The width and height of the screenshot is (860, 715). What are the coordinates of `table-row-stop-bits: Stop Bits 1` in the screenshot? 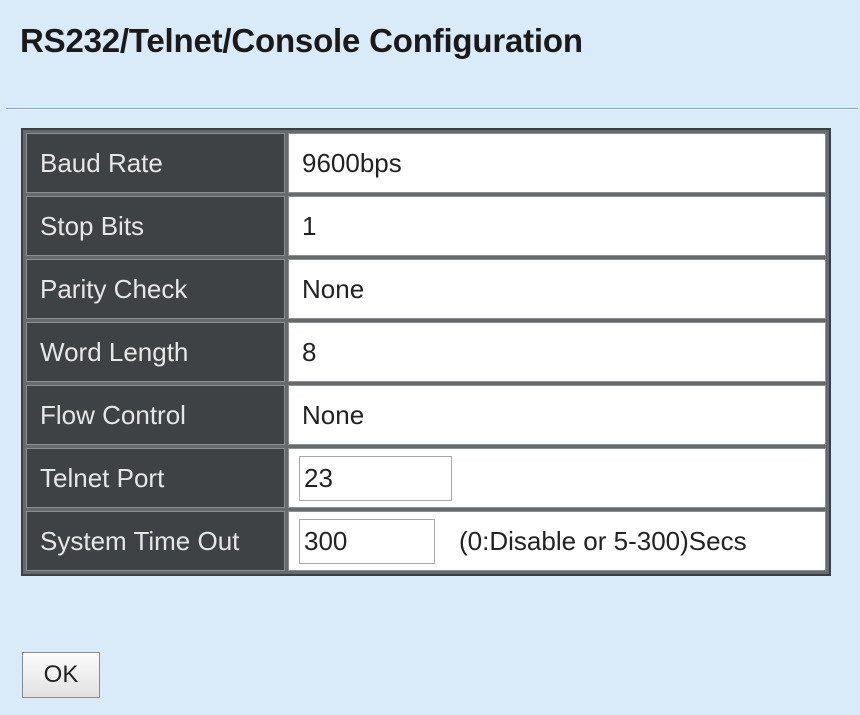 It's located at (426, 226).